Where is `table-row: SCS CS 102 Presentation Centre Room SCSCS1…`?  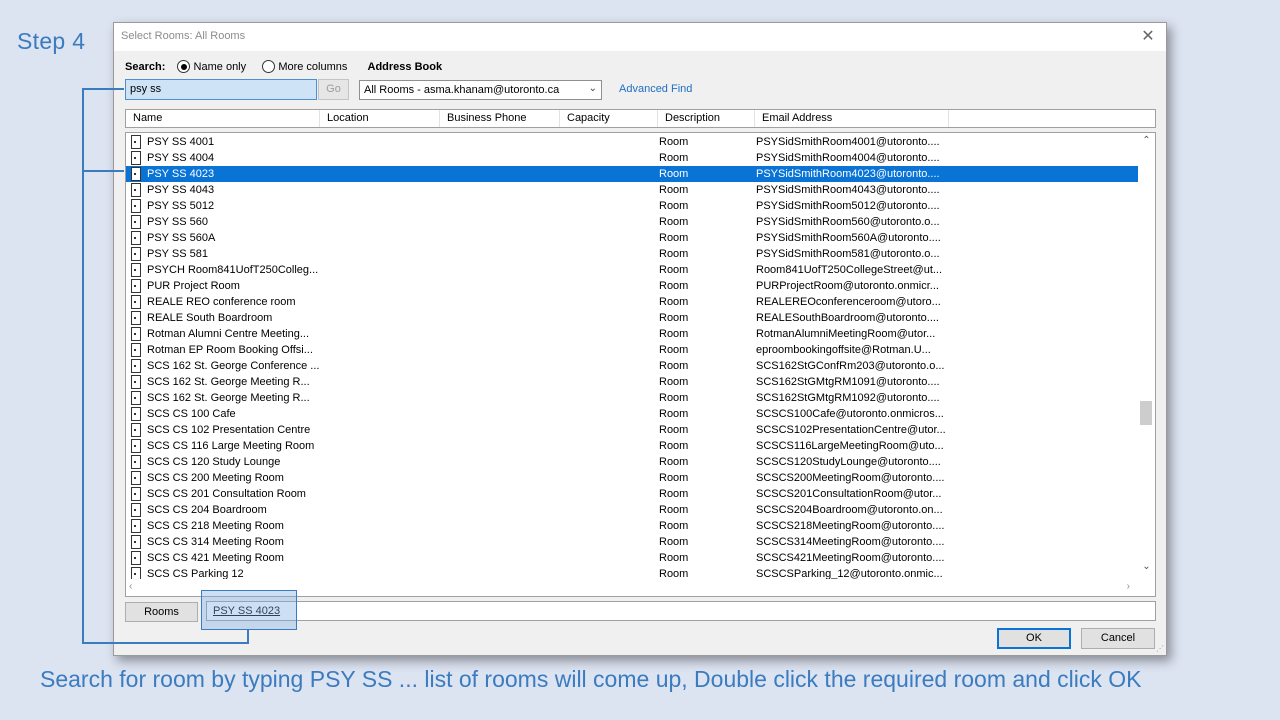
table-row: SCS CS 102 Presentation Centre Room SCSCS1… is located at coordinates (632, 430).